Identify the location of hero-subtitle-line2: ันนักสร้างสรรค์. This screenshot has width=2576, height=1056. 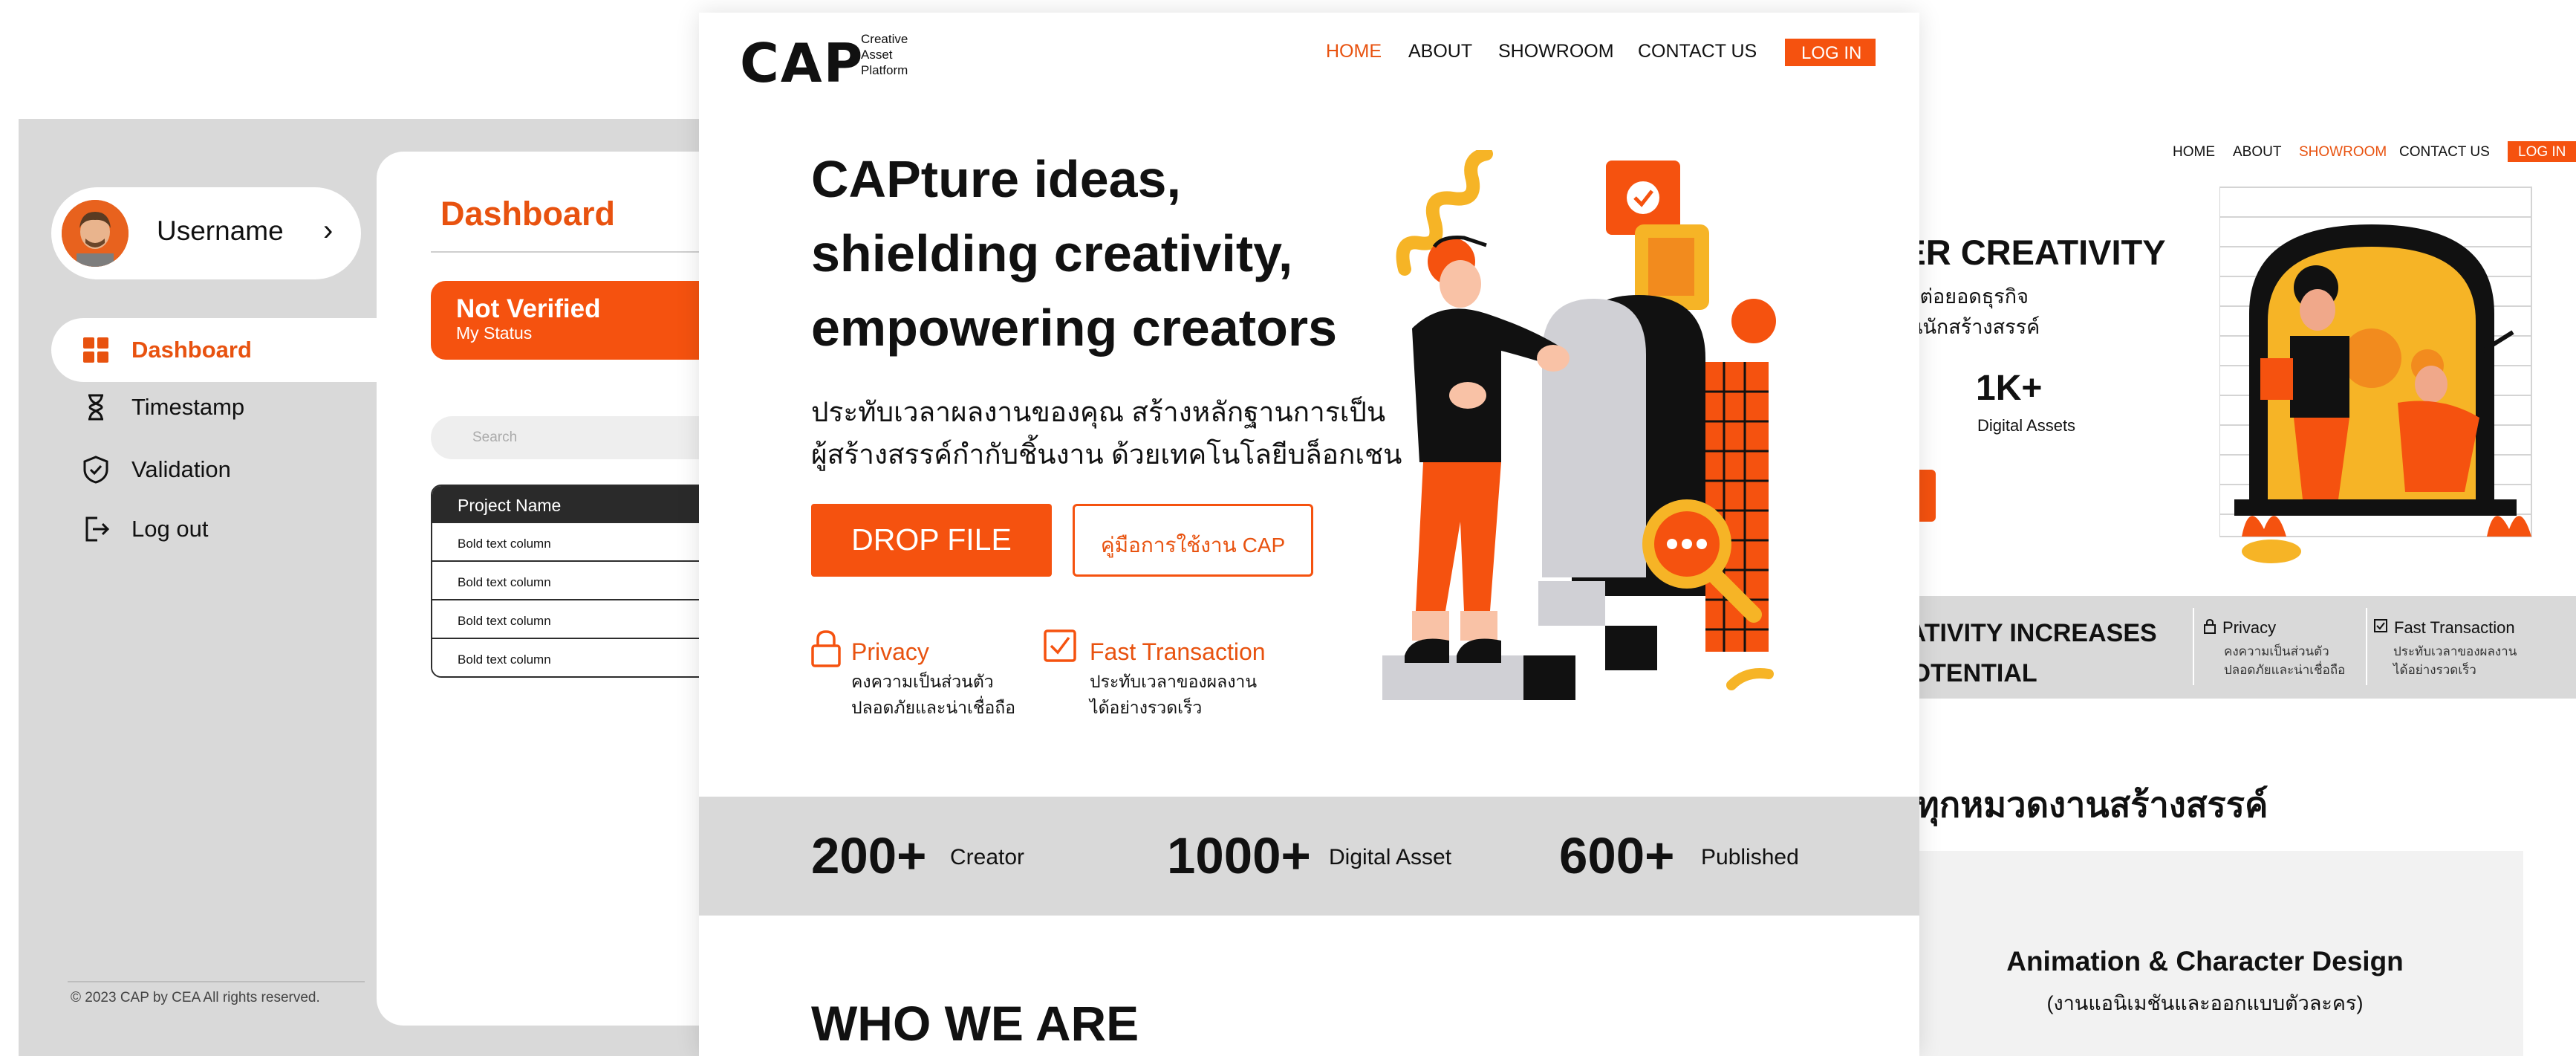
(1975, 327).